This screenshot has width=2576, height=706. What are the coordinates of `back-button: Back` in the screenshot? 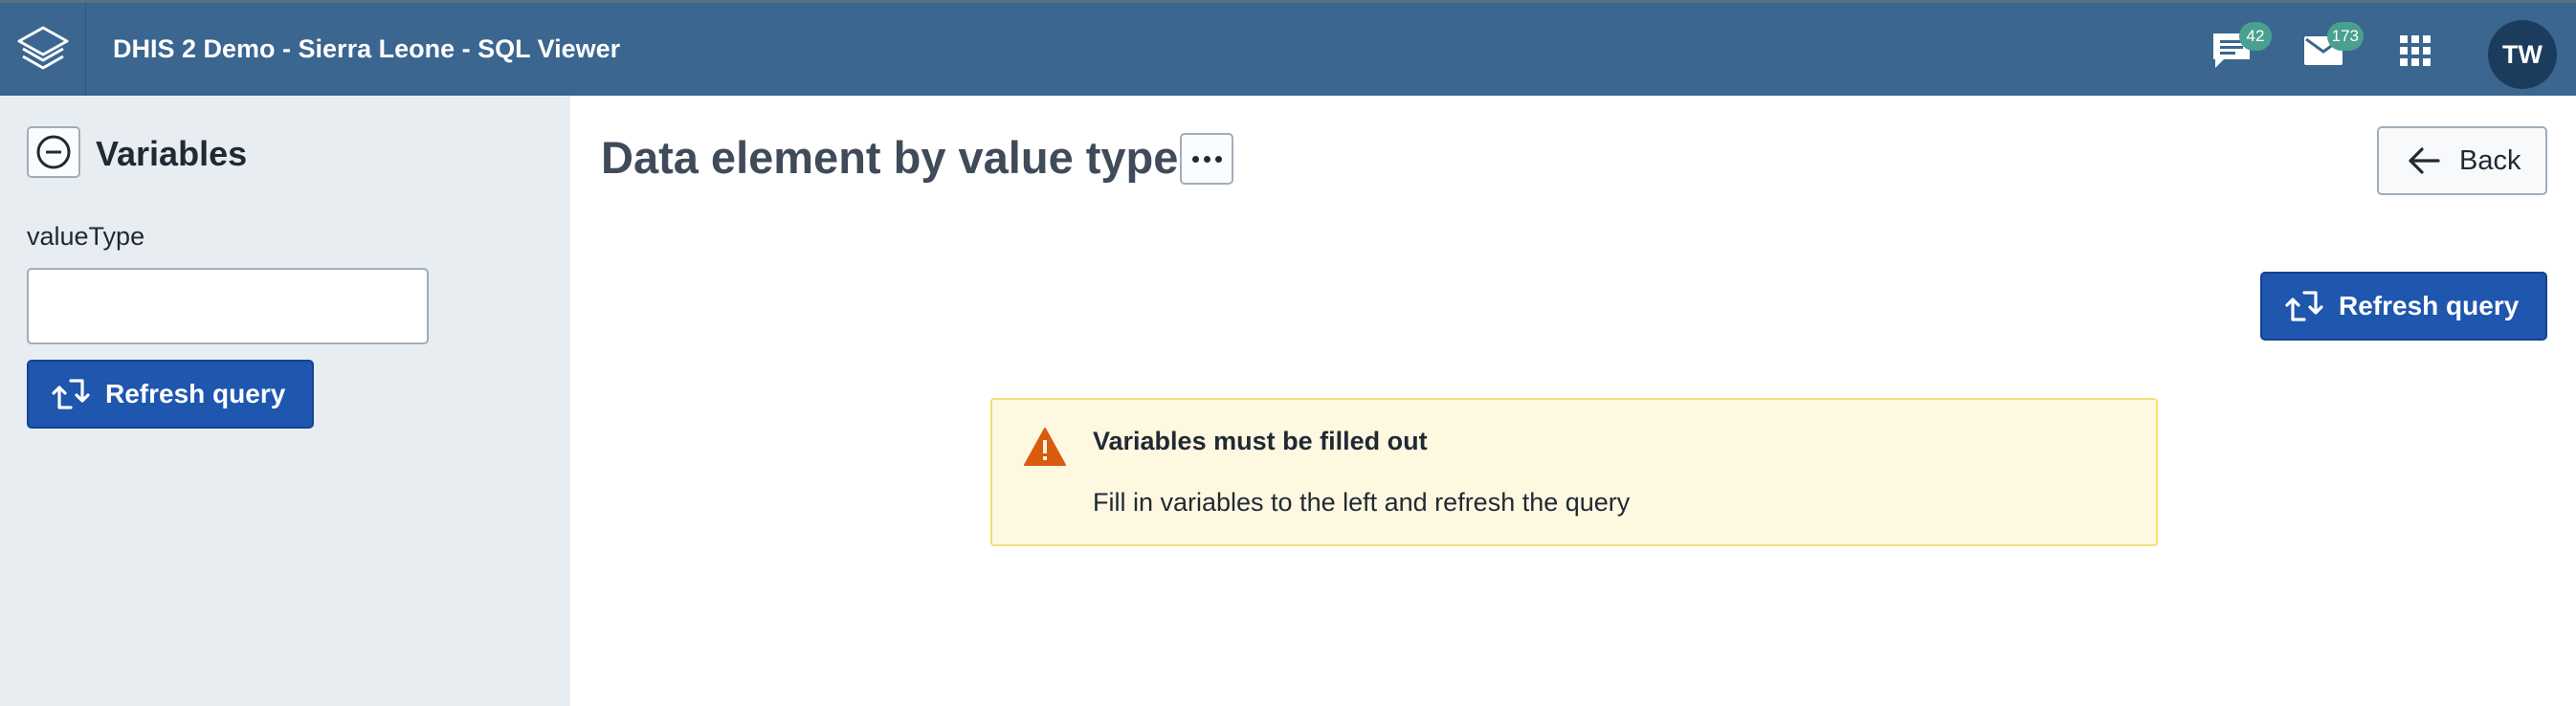 It's located at (2462, 160).